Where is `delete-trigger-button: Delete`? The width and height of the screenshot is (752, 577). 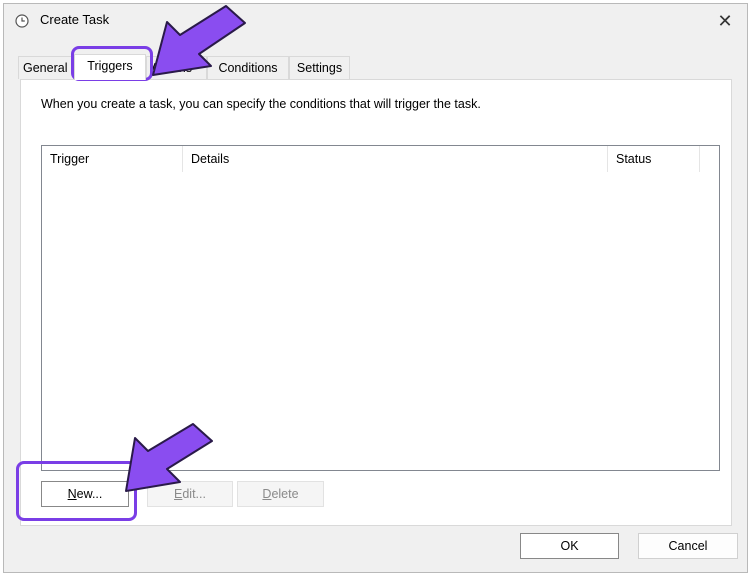 delete-trigger-button: Delete is located at coordinates (280, 494).